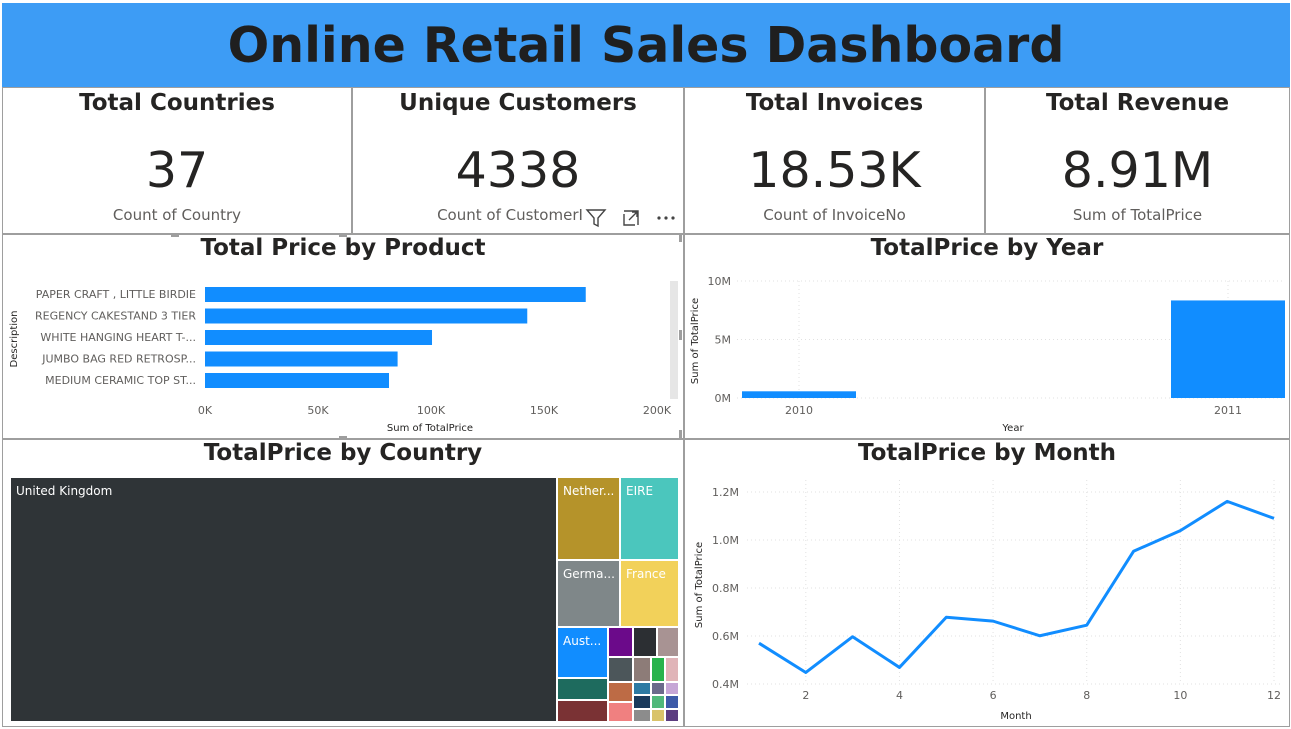 The image size is (1291, 729). I want to click on dashboard-header: Online Retail Sales Dashboard, so click(646, 45).